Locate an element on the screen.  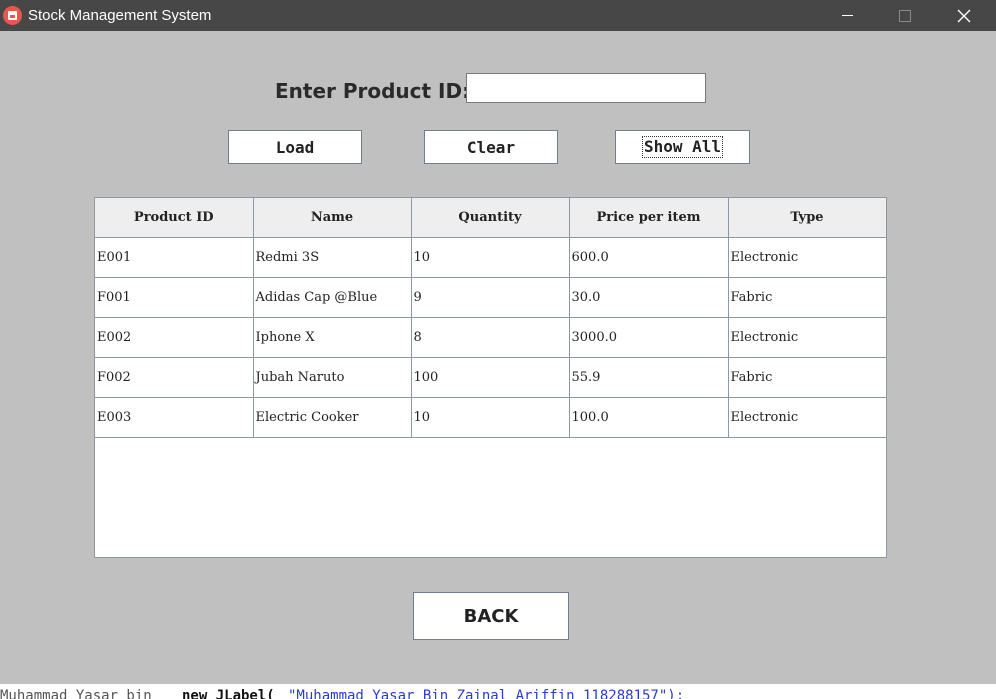
show-all-button: Show All is located at coordinates (682, 147).